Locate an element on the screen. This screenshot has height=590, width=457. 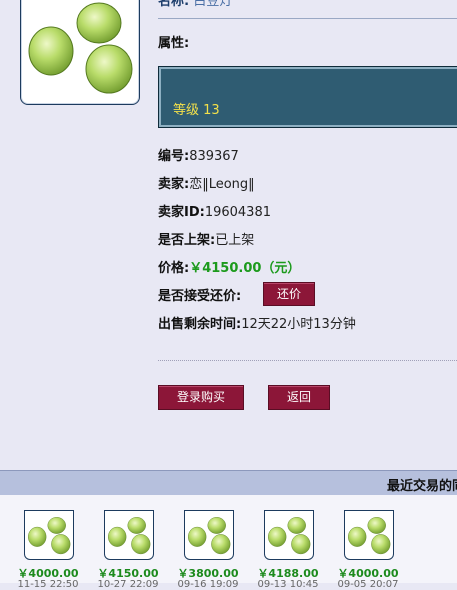
seller-id-value: 19604381 is located at coordinates (237, 212).